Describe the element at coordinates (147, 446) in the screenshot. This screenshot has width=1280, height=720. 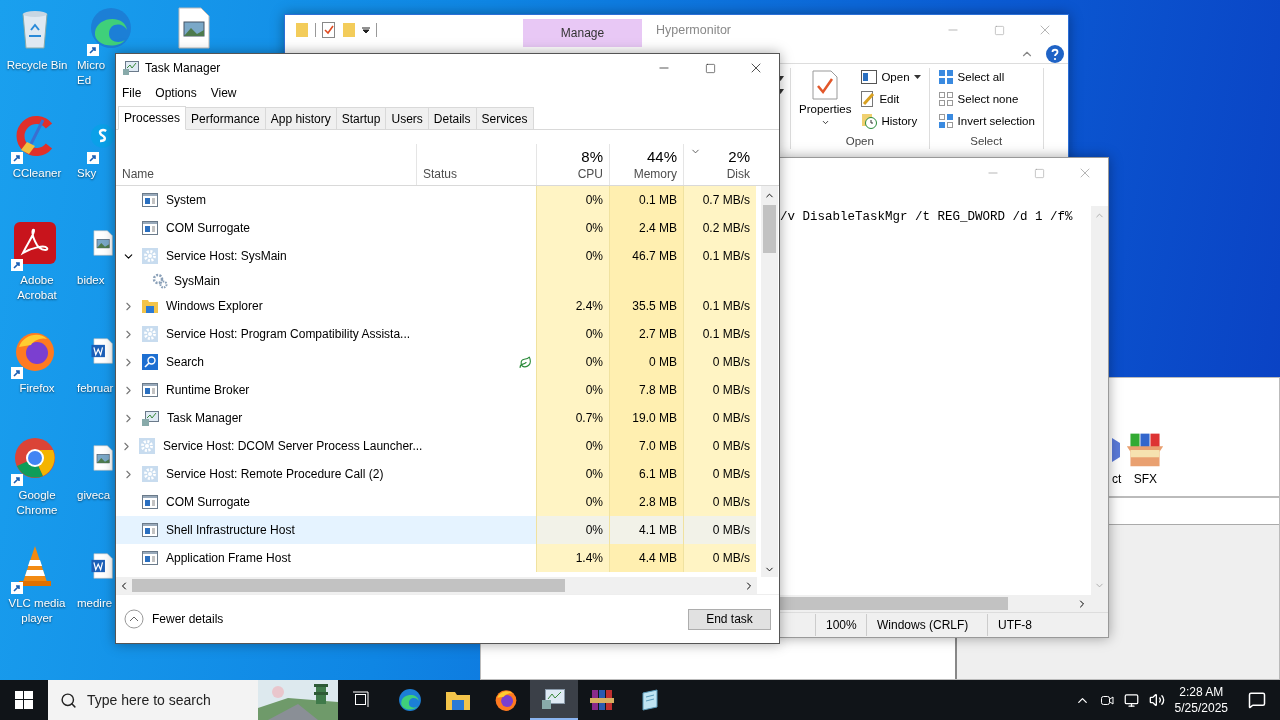
I see `gear-icon` at that location.